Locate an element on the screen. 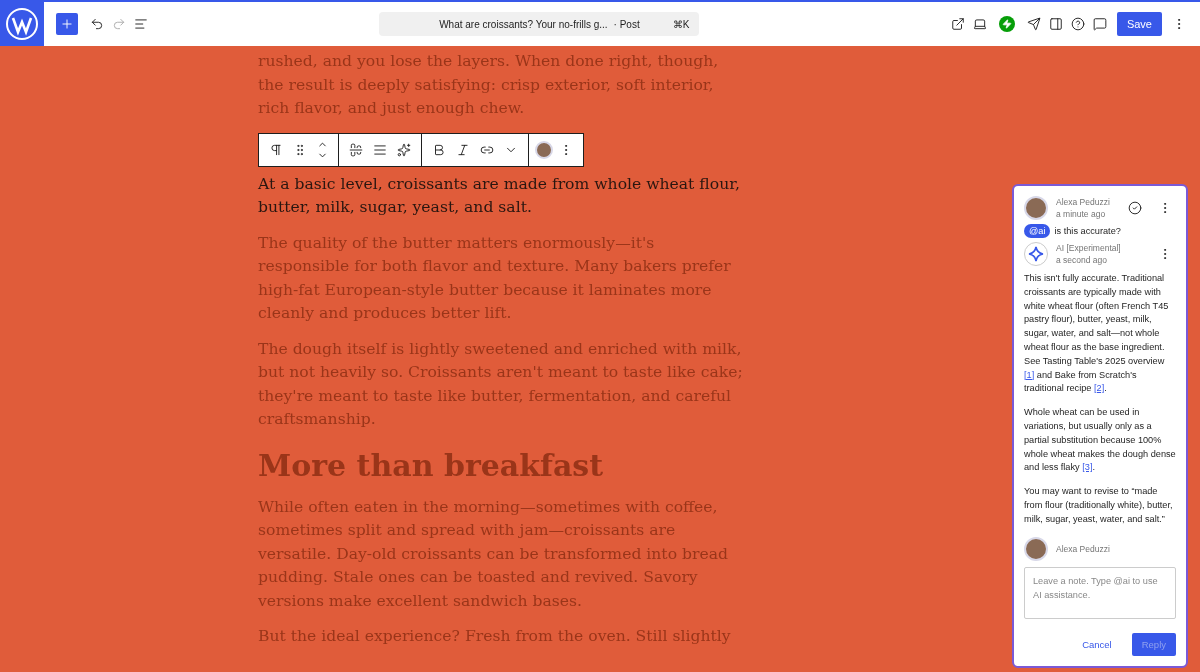 This screenshot has height=672, width=1200. plus-icon is located at coordinates (67, 24).